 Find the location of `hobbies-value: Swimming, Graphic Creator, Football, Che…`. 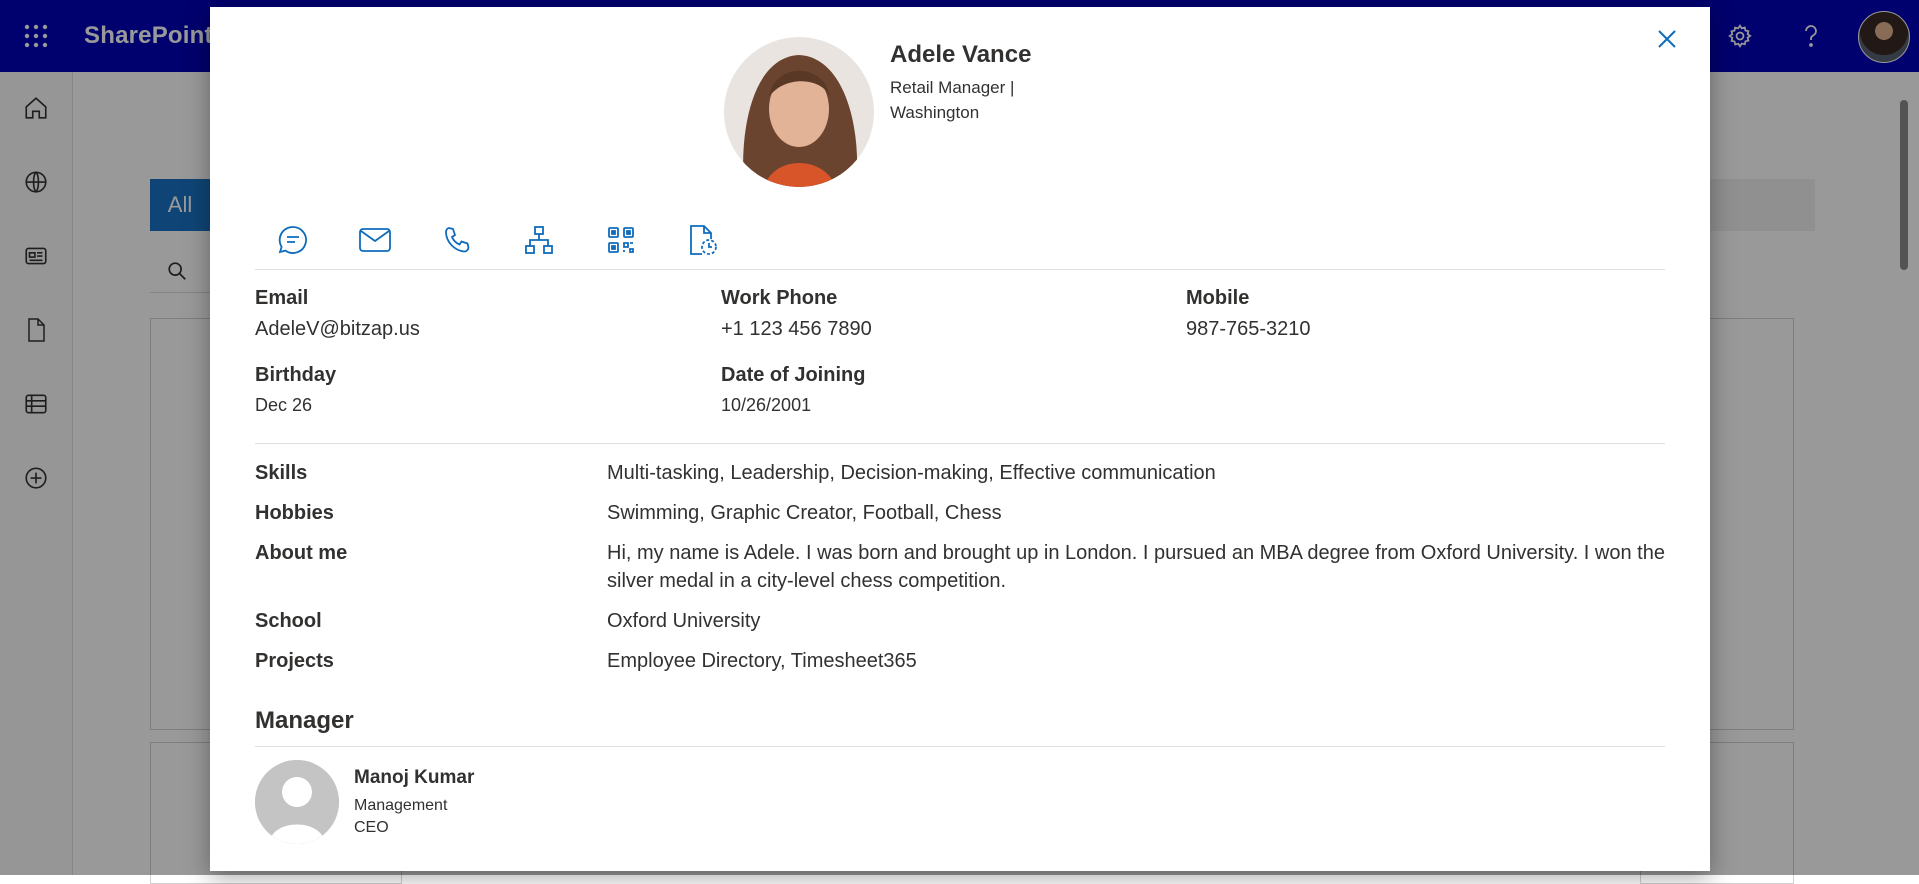

hobbies-value: Swimming, Graphic Creator, Football, Che… is located at coordinates (804, 513).